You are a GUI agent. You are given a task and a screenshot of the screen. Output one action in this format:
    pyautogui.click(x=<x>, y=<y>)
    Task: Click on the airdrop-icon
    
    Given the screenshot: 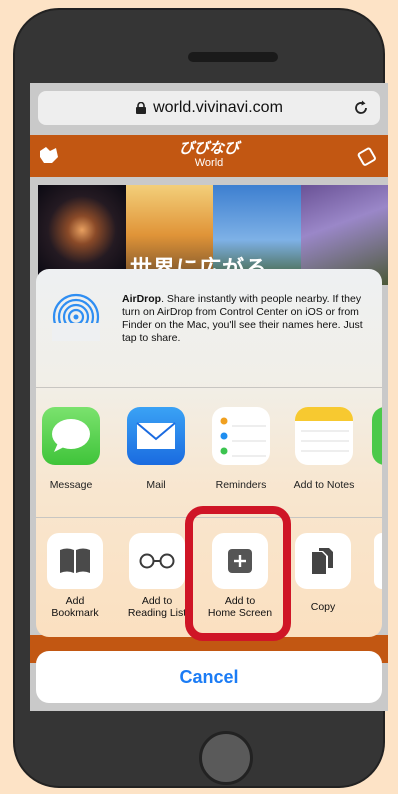 What is the action you would take?
    pyautogui.click(x=76, y=317)
    